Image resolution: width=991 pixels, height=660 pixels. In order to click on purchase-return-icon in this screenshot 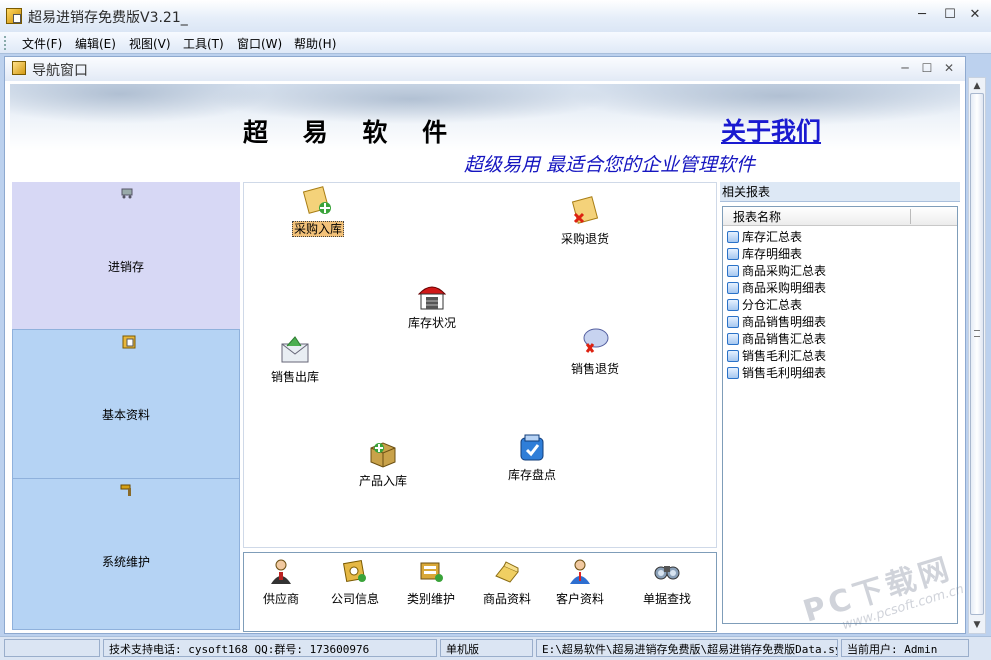, I will do `click(585, 212)`.